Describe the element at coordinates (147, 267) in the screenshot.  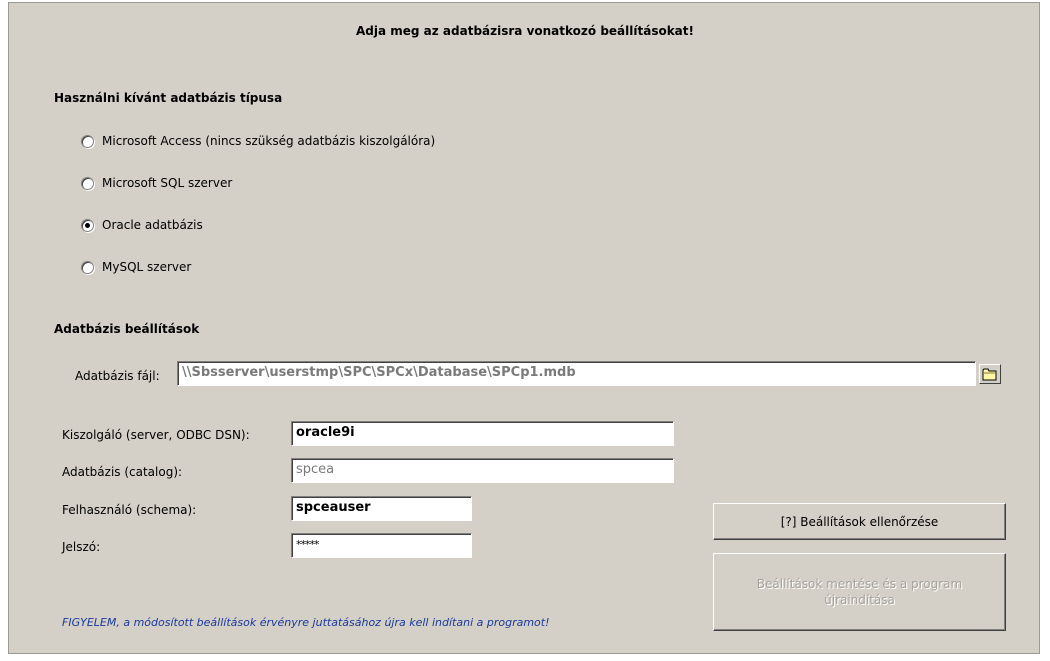
I see `radio-mysql-label: MySQL szerver` at that location.